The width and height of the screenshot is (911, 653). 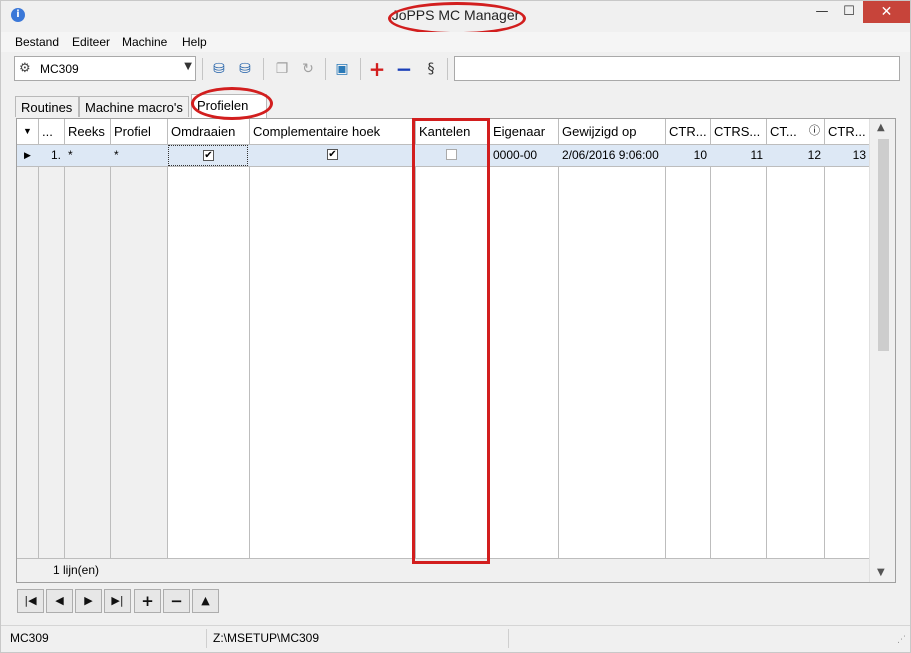 What do you see at coordinates (308, 69) in the screenshot?
I see `redo-icon: ↻` at bounding box center [308, 69].